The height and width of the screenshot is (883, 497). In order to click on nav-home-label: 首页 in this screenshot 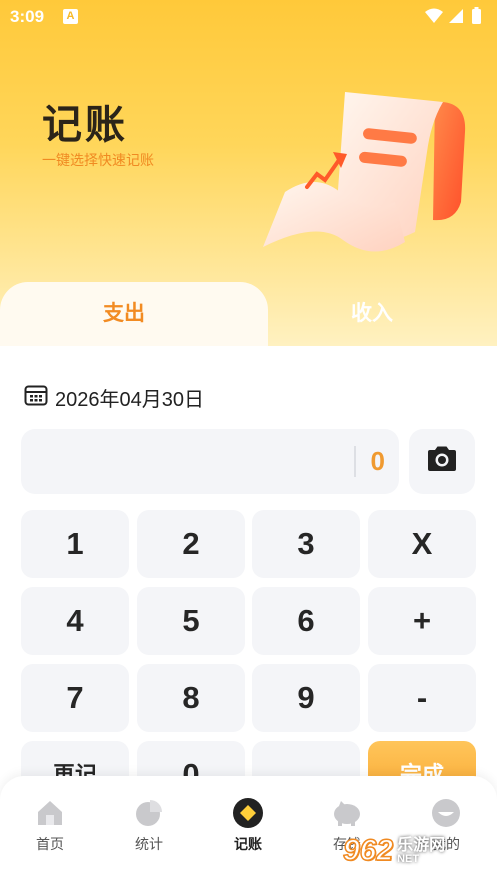, I will do `click(50, 844)`.